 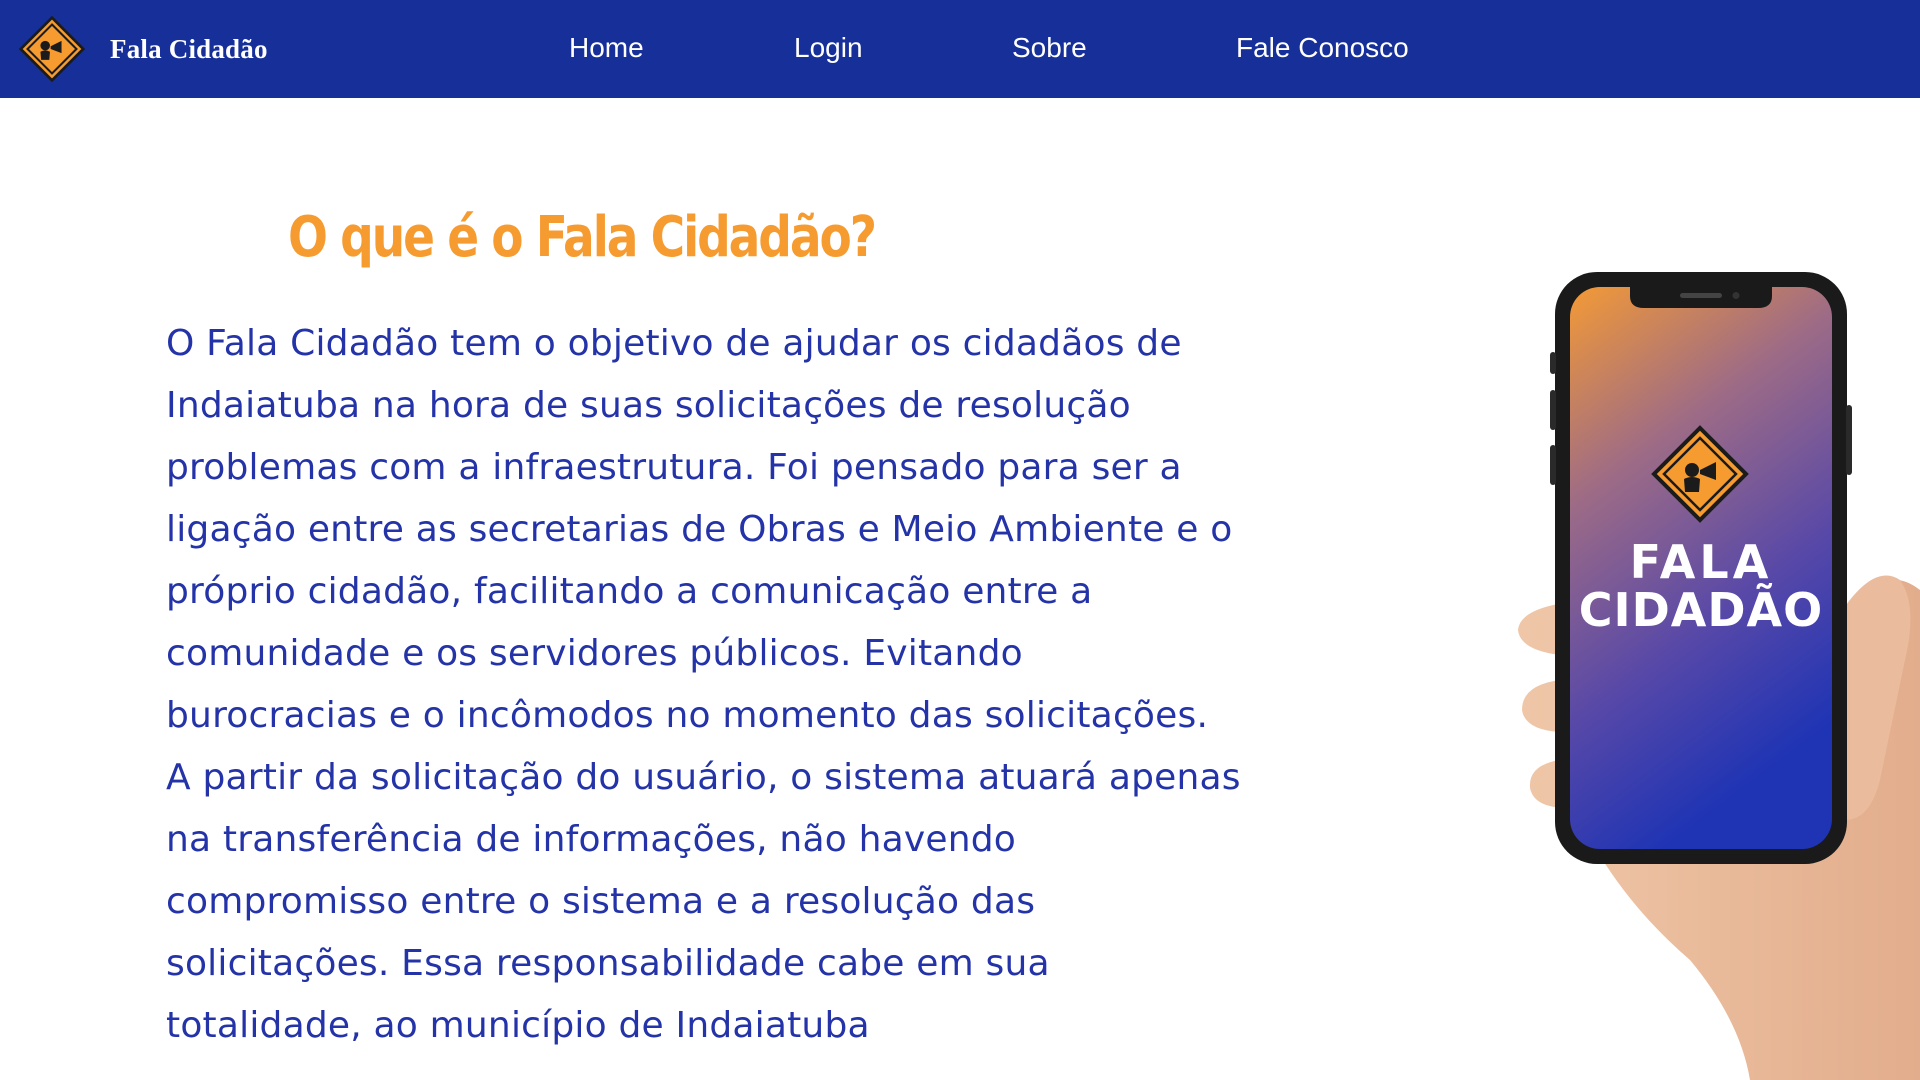 What do you see at coordinates (582, 237) in the screenshot?
I see `page-title: O que é o Fala Cidadão?` at bounding box center [582, 237].